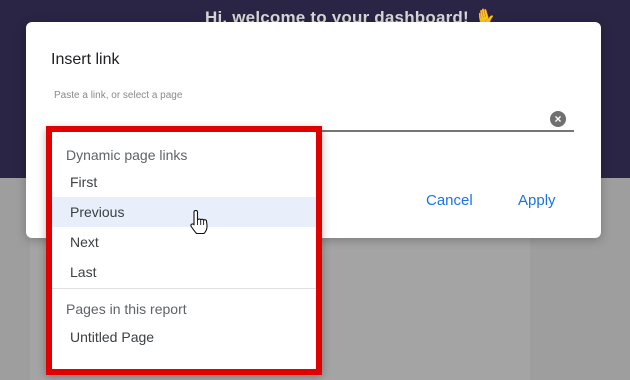  Describe the element at coordinates (558, 119) in the screenshot. I see `clear-icon: ×` at that location.